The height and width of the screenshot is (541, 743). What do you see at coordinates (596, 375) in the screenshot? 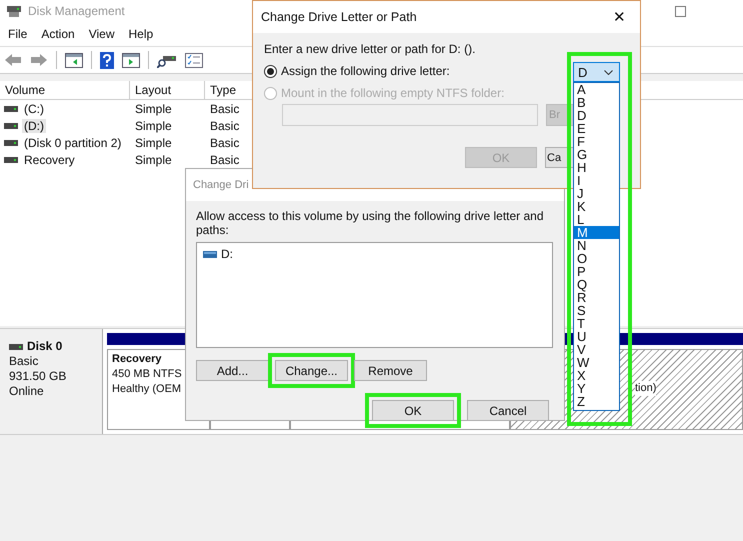
I see `dropdown-option: X` at bounding box center [596, 375].